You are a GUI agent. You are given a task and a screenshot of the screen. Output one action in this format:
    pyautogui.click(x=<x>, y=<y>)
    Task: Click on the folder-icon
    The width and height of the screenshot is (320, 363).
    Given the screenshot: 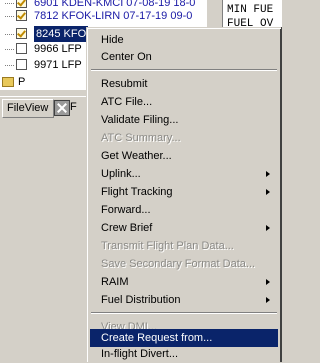 What is the action you would take?
    pyautogui.click(x=8, y=82)
    